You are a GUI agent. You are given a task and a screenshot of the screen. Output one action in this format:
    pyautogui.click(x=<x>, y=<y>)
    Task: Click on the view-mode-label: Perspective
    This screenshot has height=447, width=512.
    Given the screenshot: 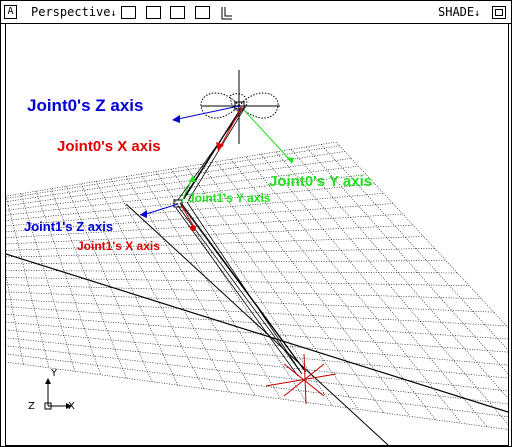 What is the action you would take?
    pyautogui.click(x=71, y=12)
    